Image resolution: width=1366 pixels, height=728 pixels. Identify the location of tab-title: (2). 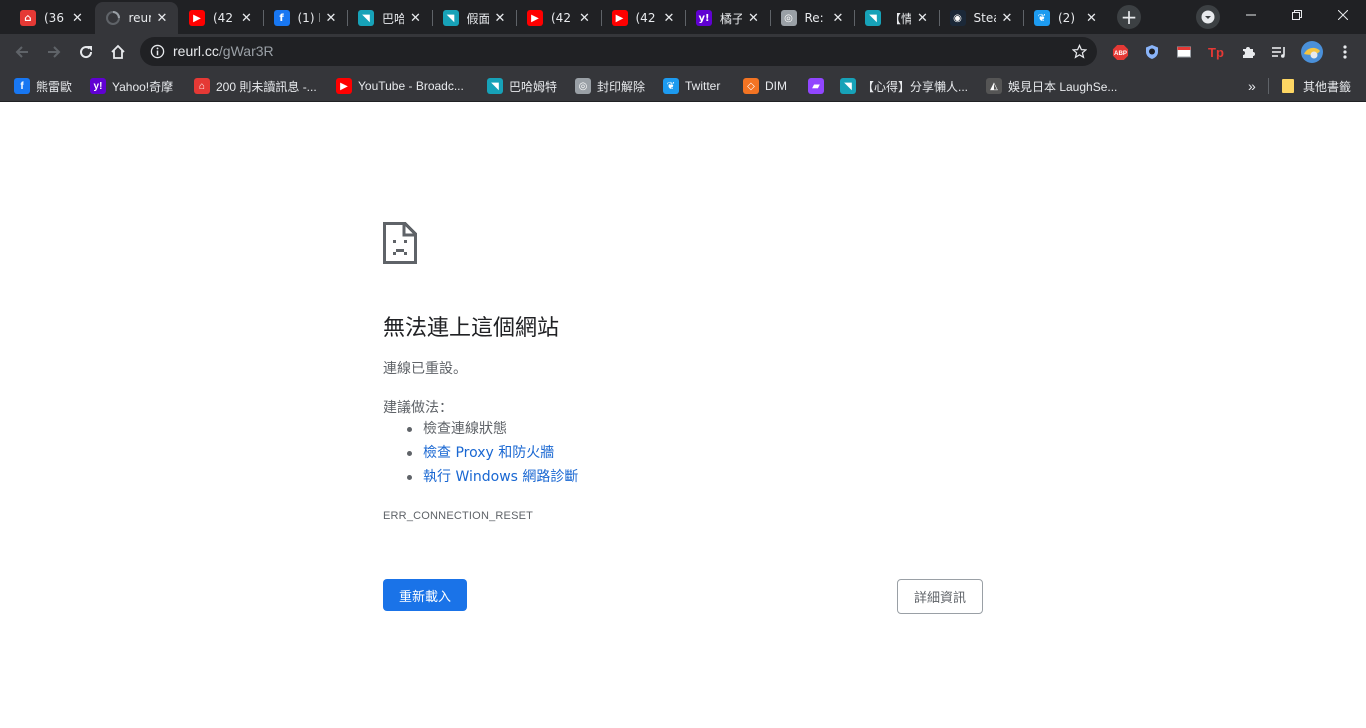
(1066, 18).